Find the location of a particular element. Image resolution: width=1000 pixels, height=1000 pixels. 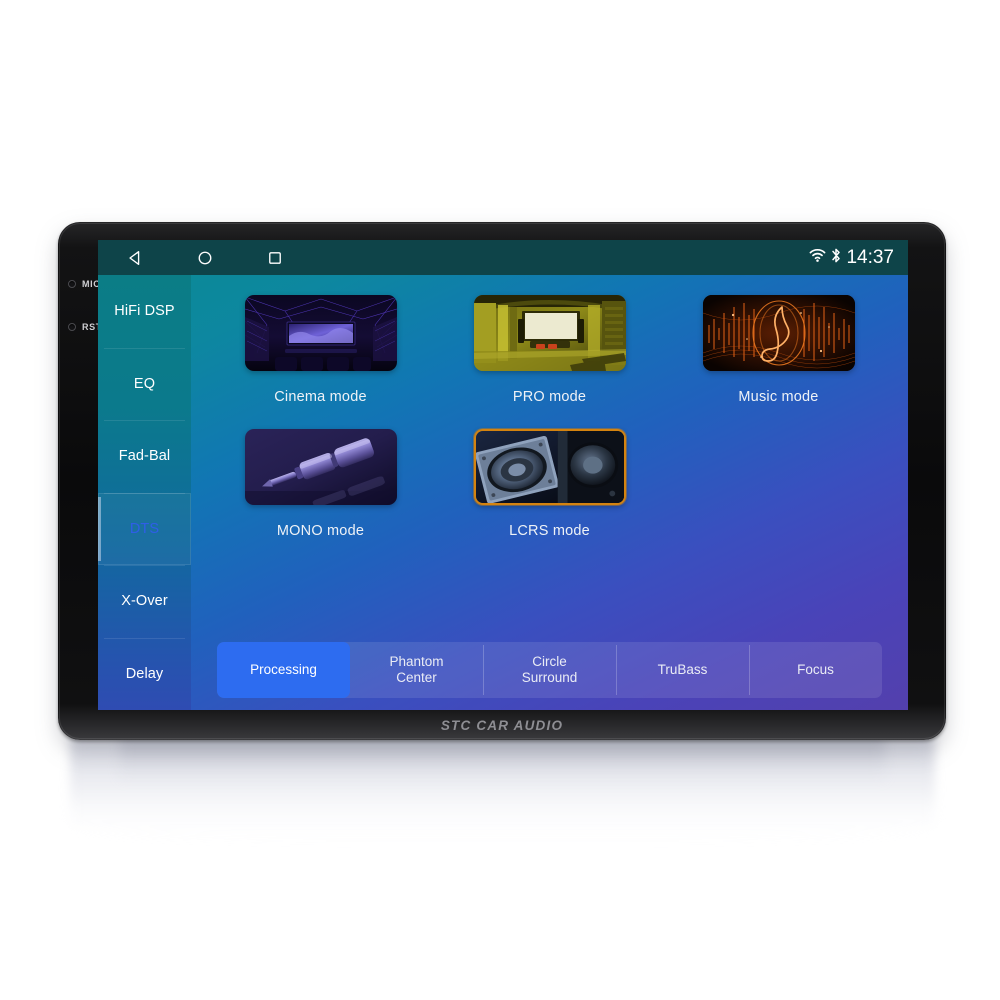

status-indicators: 14:37 is located at coordinates (851, 258).